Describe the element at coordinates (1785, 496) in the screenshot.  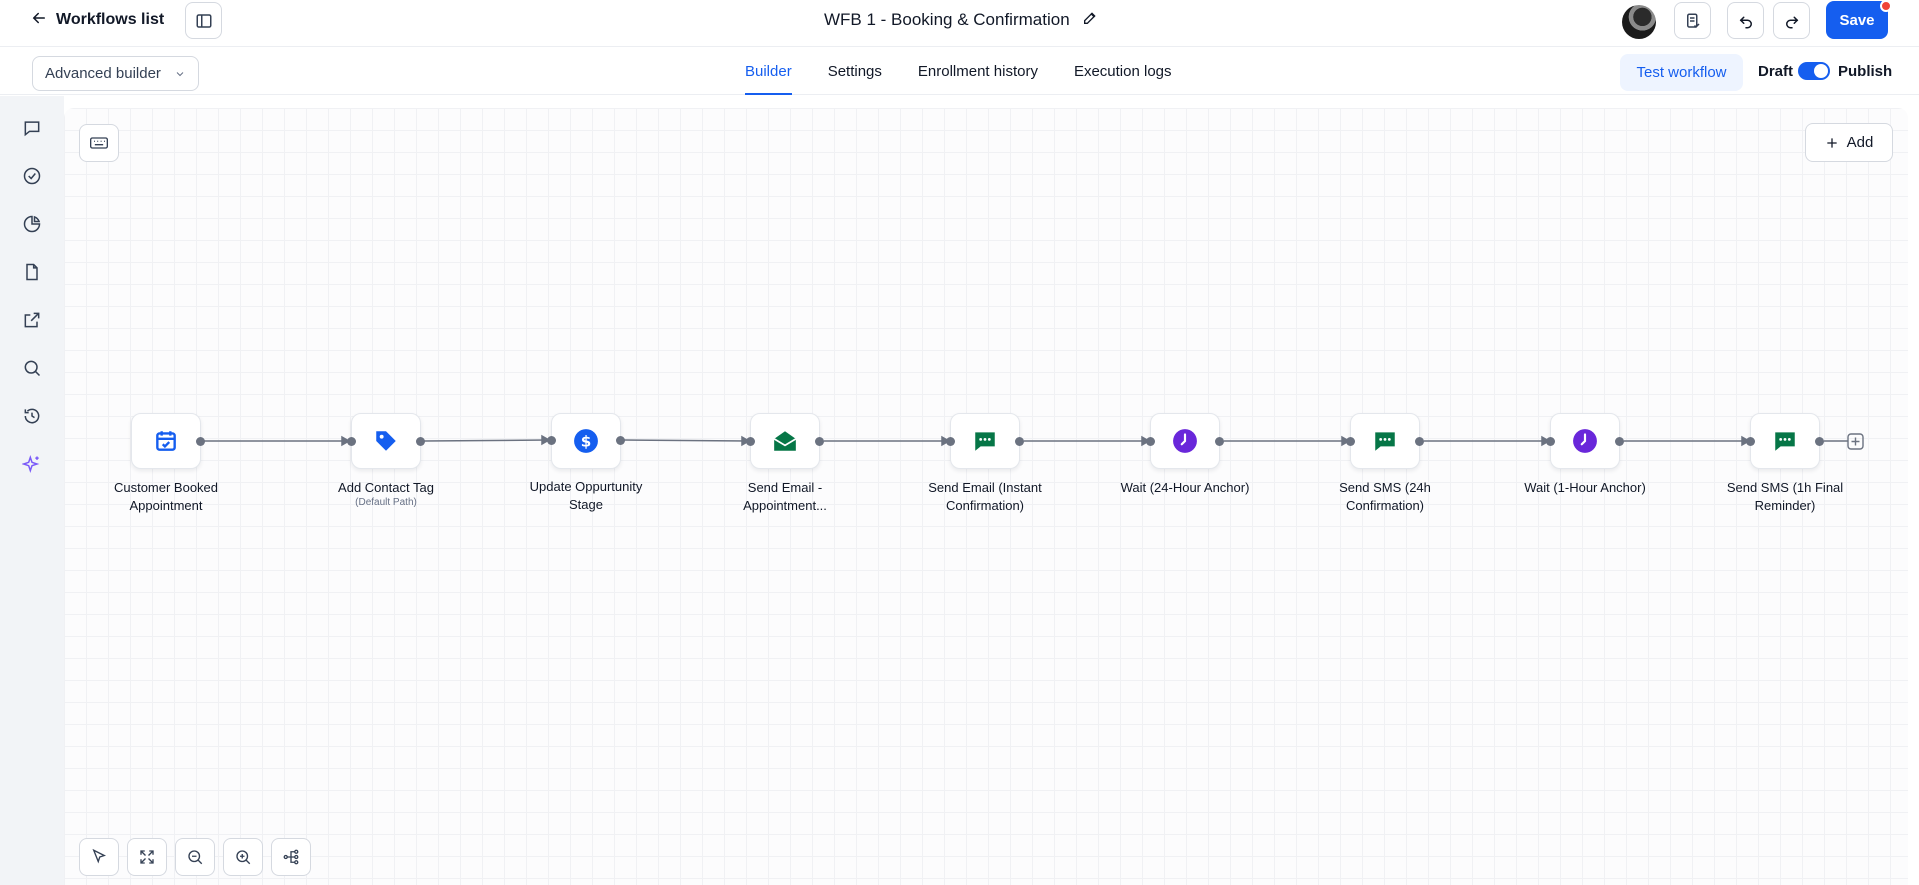
I see `node-label: Send SMS (1h Final Reminder)` at that location.